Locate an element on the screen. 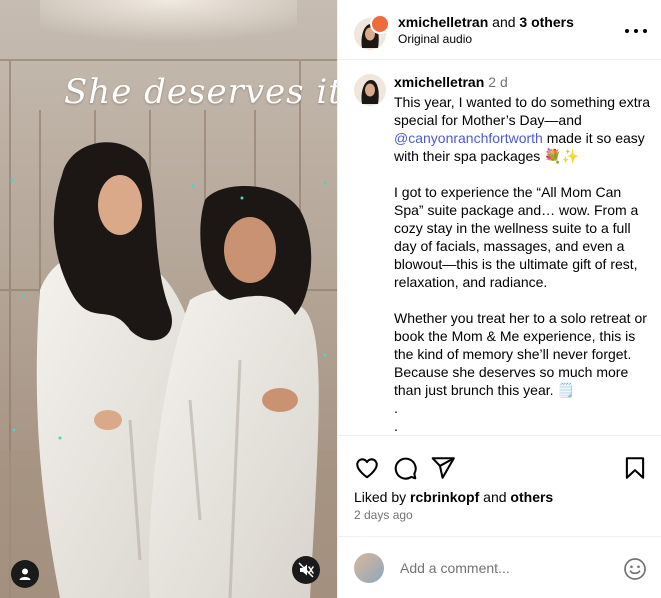  emoji-icon is located at coordinates (635, 569).